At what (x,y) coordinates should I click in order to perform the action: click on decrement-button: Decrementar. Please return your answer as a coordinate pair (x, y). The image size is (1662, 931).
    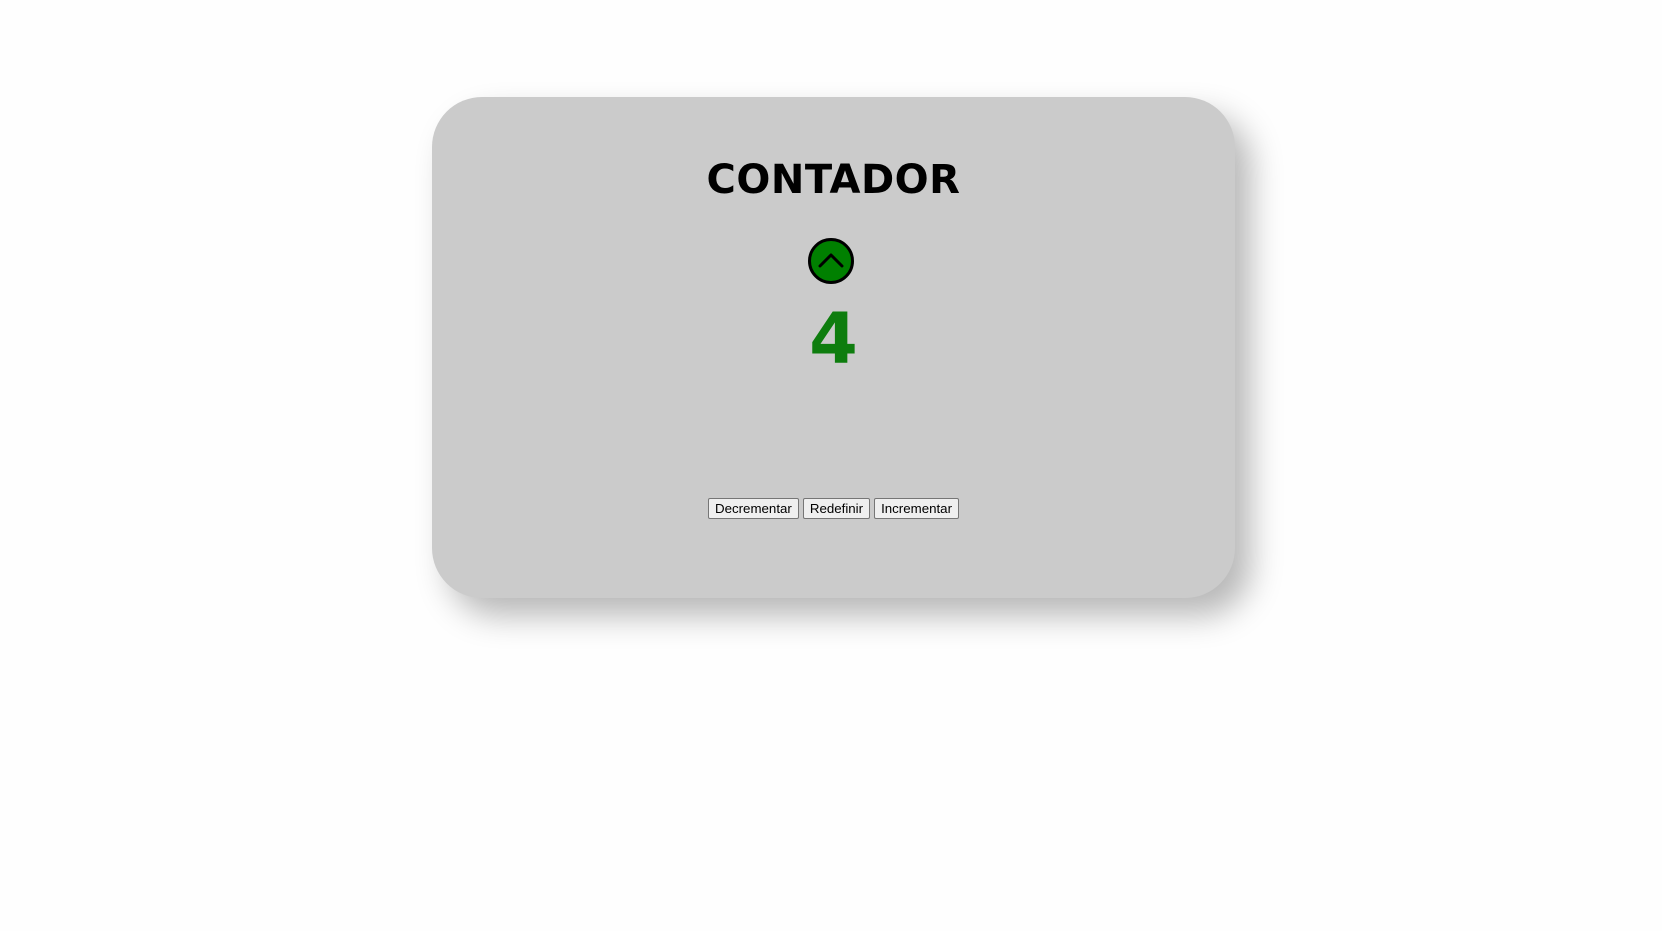
    Looking at the image, I should click on (753, 508).